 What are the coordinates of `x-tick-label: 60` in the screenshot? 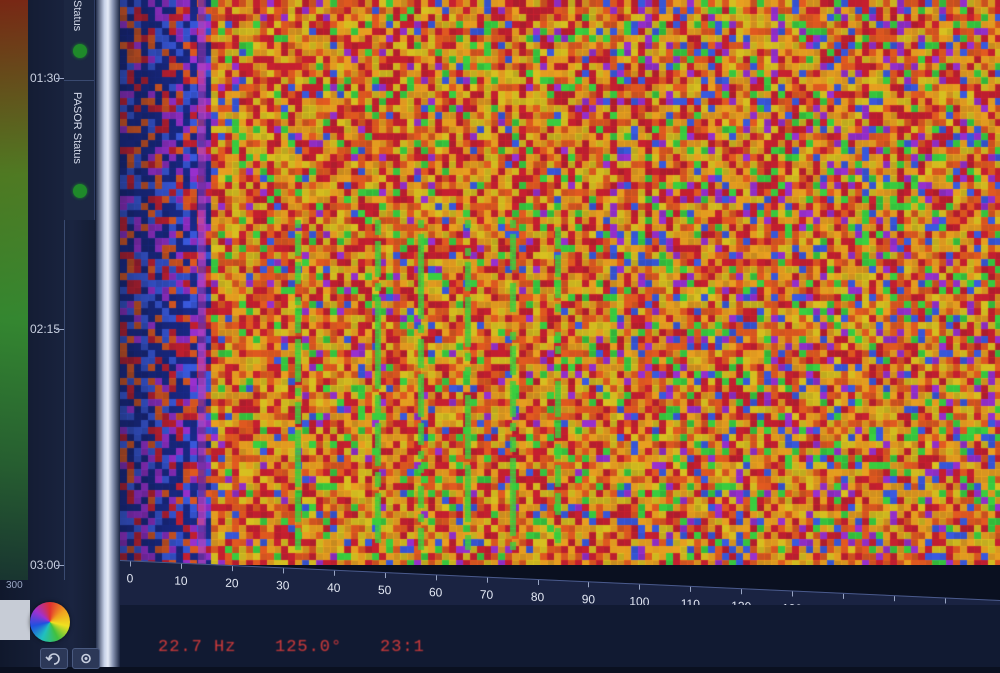 It's located at (435, 592).